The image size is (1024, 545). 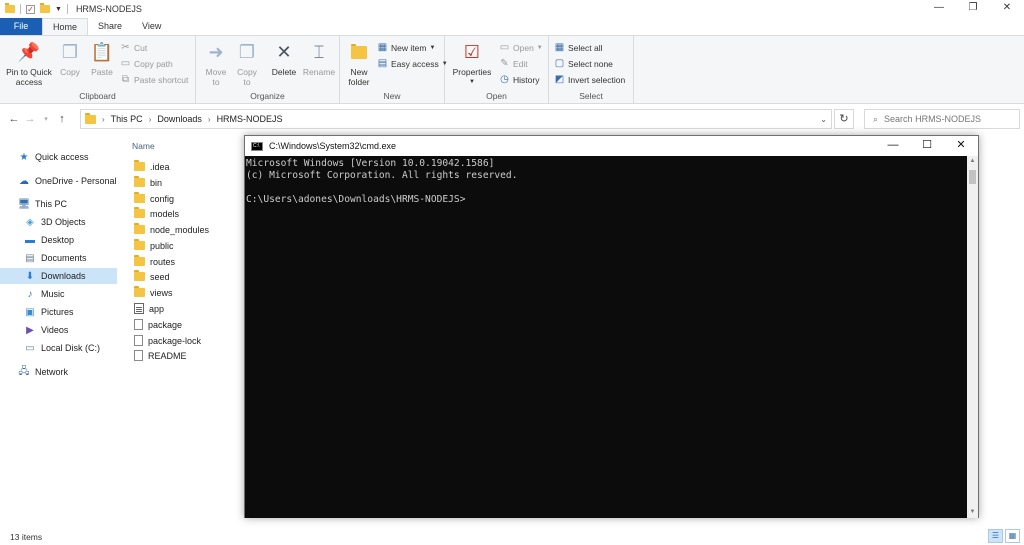 What do you see at coordinates (48, 312) in the screenshot?
I see `nav-item-pictures: ▣ Pictures` at bounding box center [48, 312].